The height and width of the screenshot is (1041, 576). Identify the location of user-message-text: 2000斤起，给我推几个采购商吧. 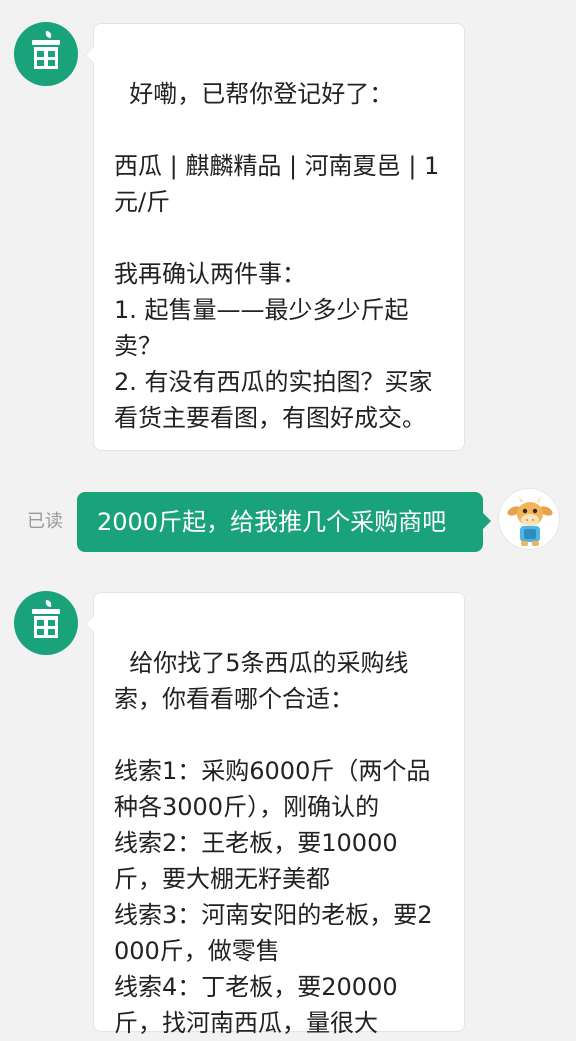
(272, 522).